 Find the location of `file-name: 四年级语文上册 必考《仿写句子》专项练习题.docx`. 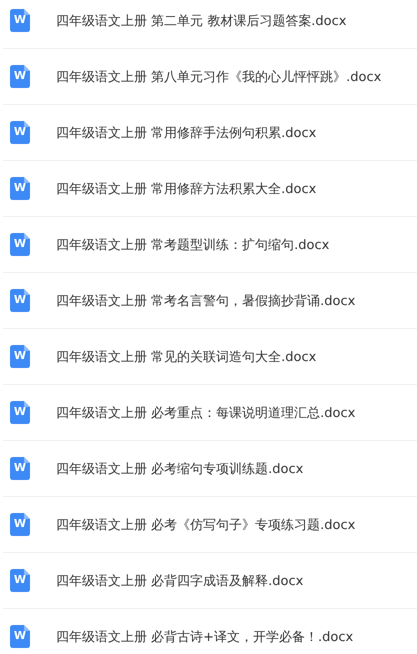

file-name: 四年级语文上册 必考《仿写句子》专项练习题.docx is located at coordinates (206, 525).